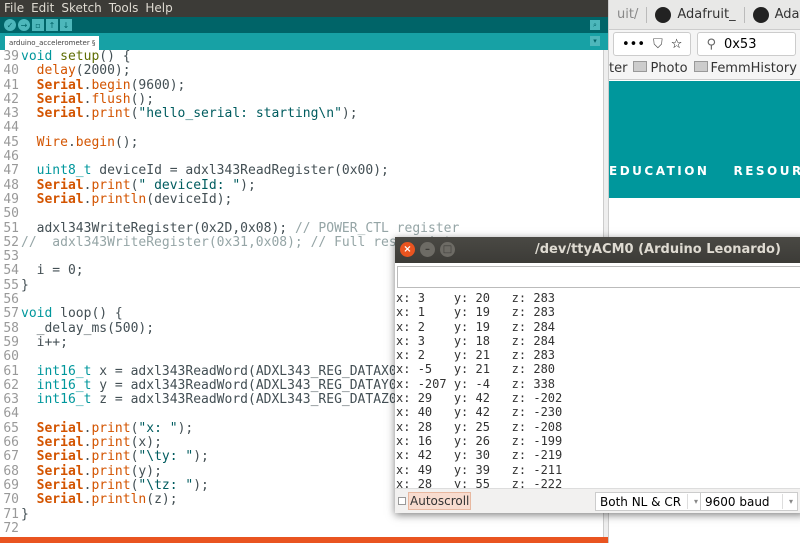 This screenshot has height=543, width=800. Describe the element at coordinates (80, 57) in the screenshot. I see `code-token: setup` at that location.